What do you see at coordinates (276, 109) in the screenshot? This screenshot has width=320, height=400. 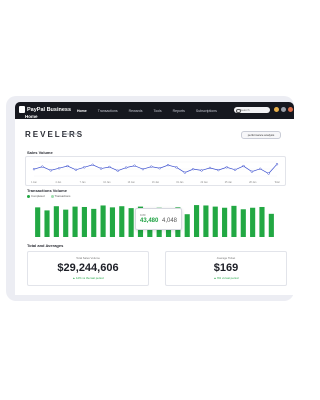 I see `notification-icon` at bounding box center [276, 109].